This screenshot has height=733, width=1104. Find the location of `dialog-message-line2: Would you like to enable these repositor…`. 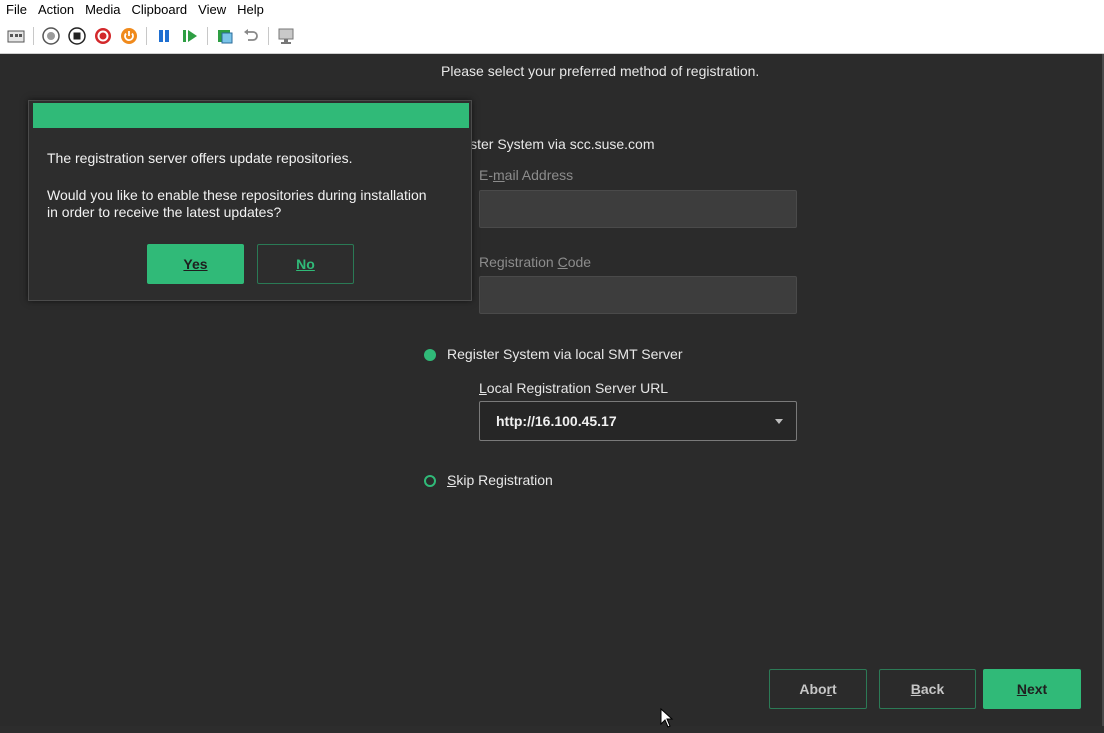

dialog-message-line2: Would you like to enable these repositor… is located at coordinates (237, 195).